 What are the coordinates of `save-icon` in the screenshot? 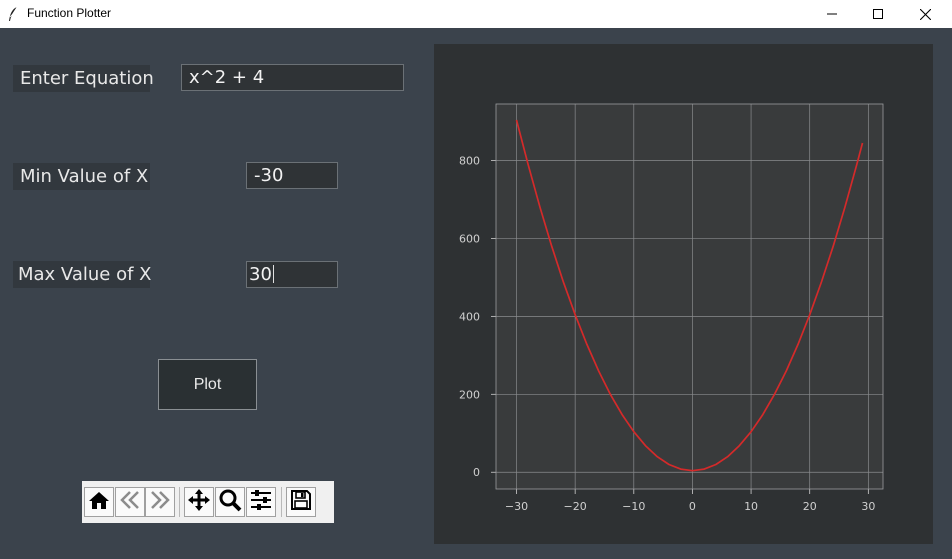 It's located at (301, 502).